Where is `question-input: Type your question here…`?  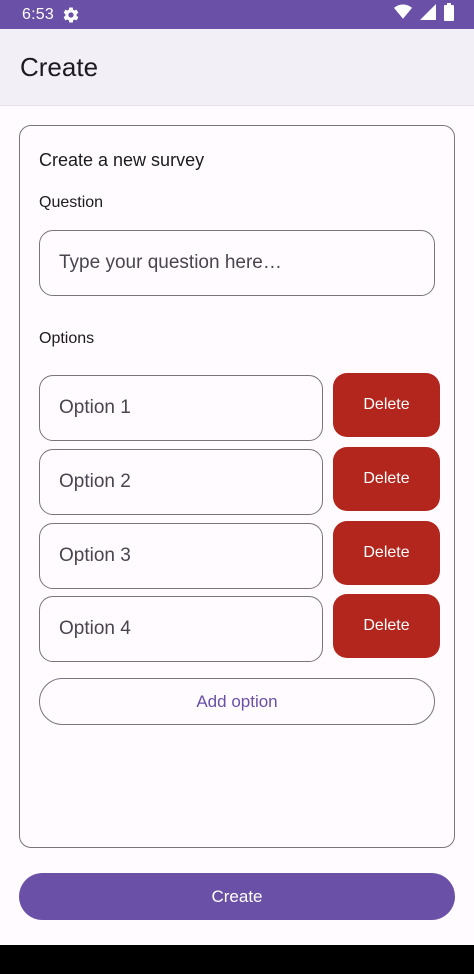 question-input: Type your question here… is located at coordinates (237, 263).